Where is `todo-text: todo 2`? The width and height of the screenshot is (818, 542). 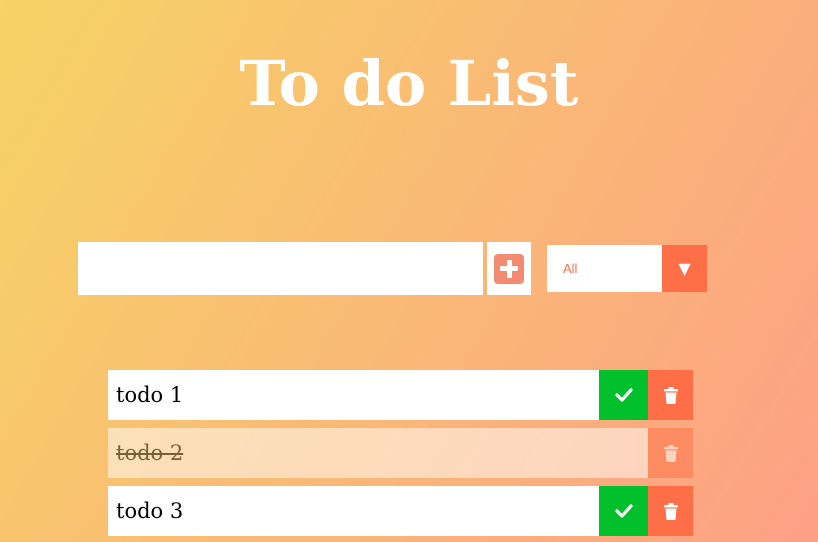 todo-text: todo 2 is located at coordinates (150, 453).